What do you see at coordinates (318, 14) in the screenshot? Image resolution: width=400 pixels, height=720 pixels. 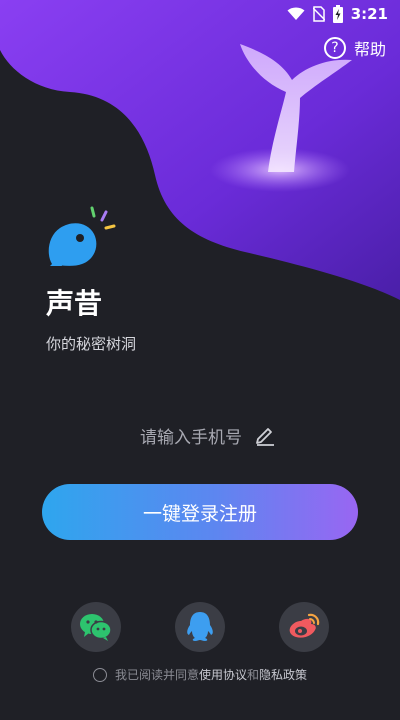 I see `no-sim-icon` at bounding box center [318, 14].